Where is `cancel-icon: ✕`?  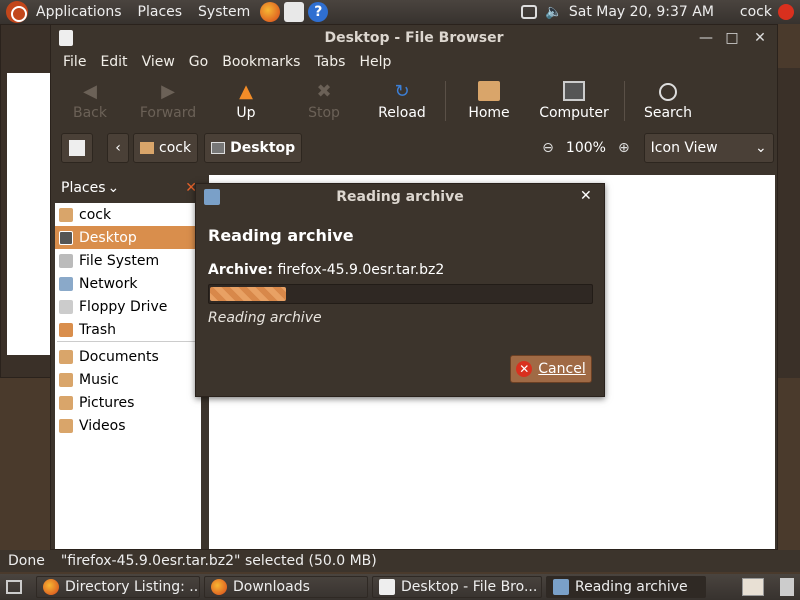 cancel-icon: ✕ is located at coordinates (524, 369).